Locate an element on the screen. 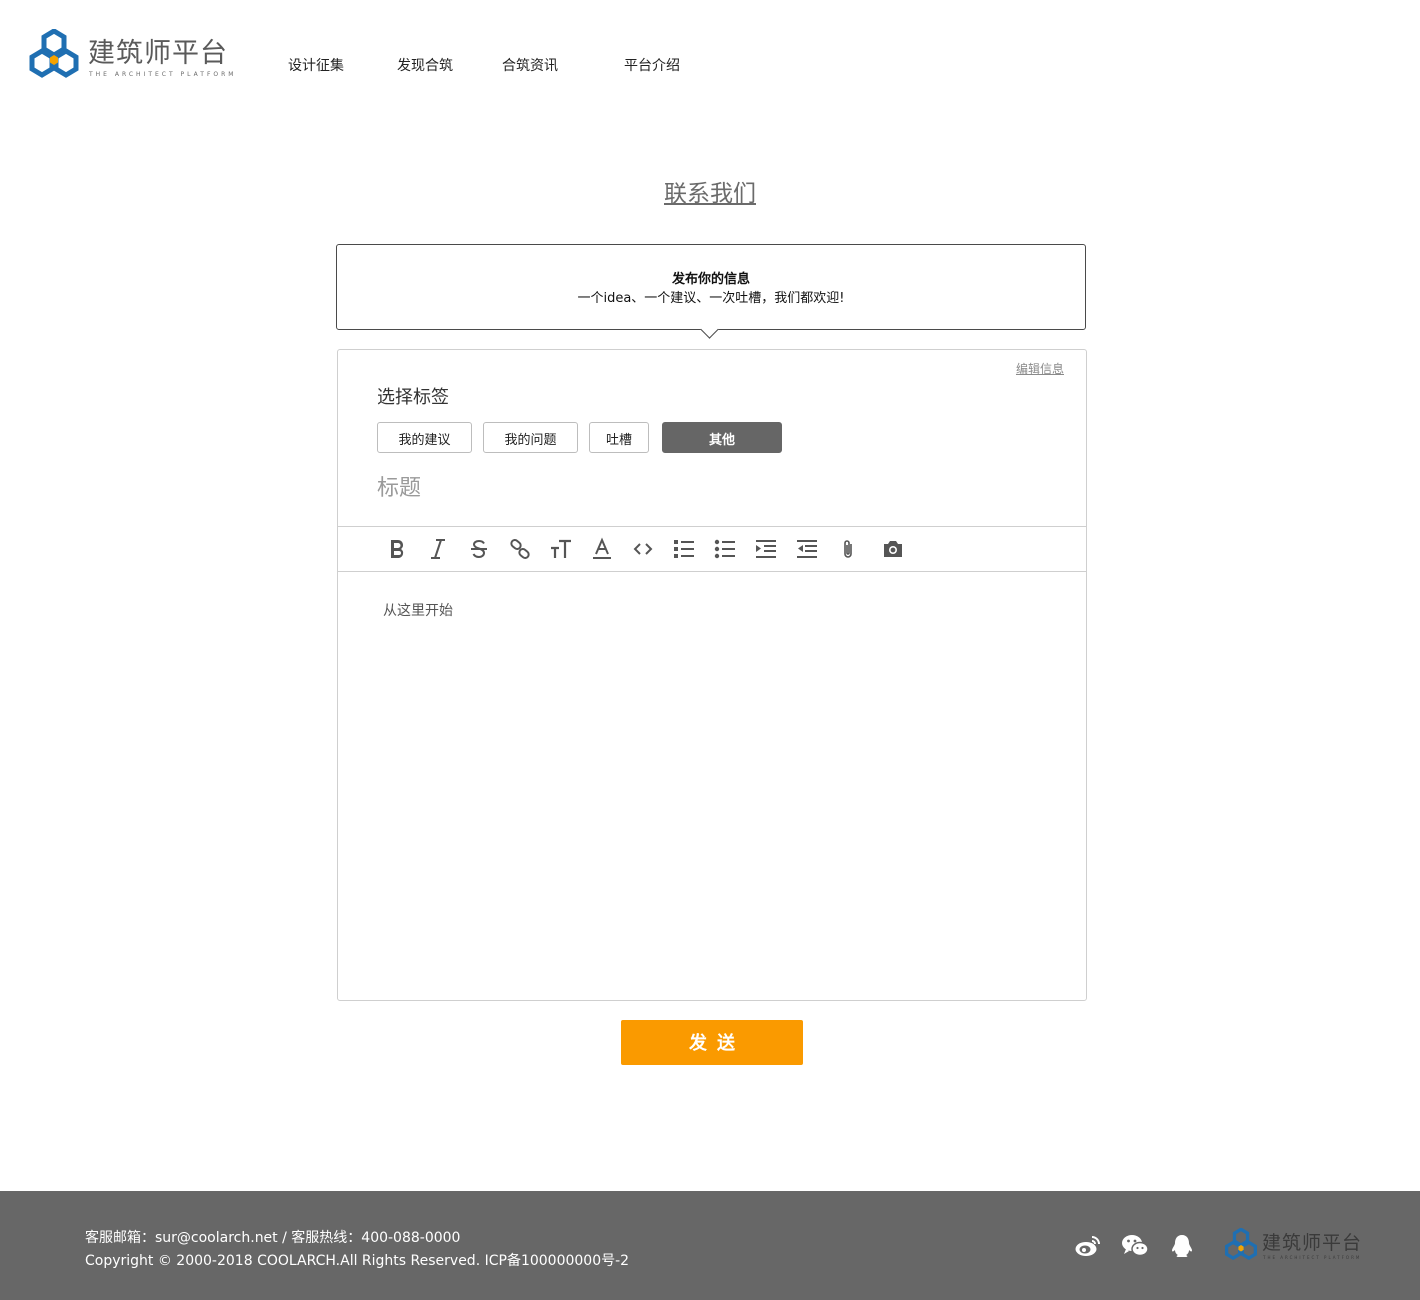  editor-body: 从这里开始 is located at coordinates (418, 611).